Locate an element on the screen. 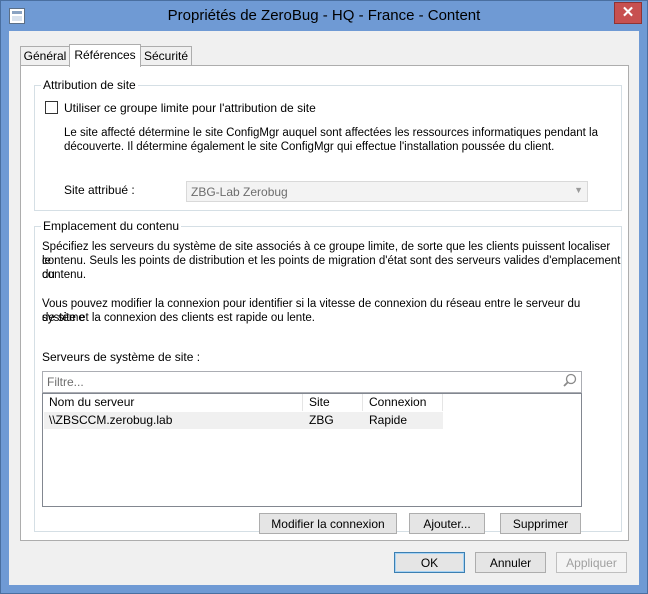 The height and width of the screenshot is (594, 648). modify-connection-button: Modifier la connexion is located at coordinates (328, 523).